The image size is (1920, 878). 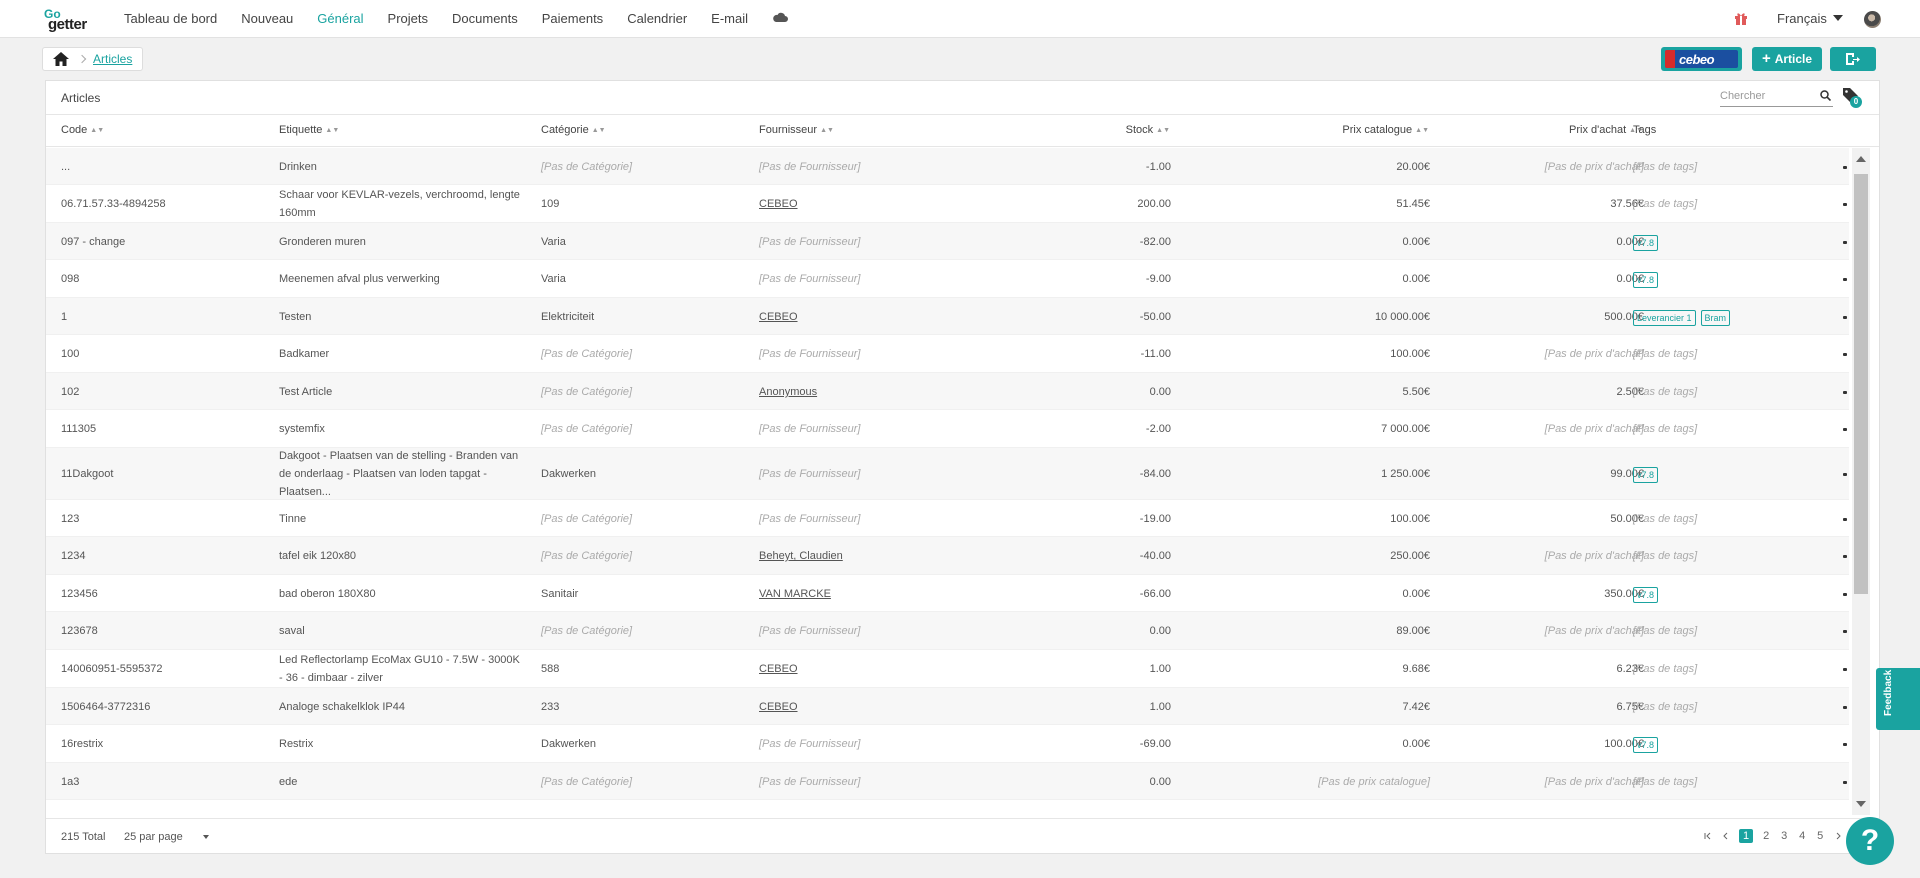 What do you see at coordinates (340, 18) in the screenshot?
I see `nav-general: Général` at bounding box center [340, 18].